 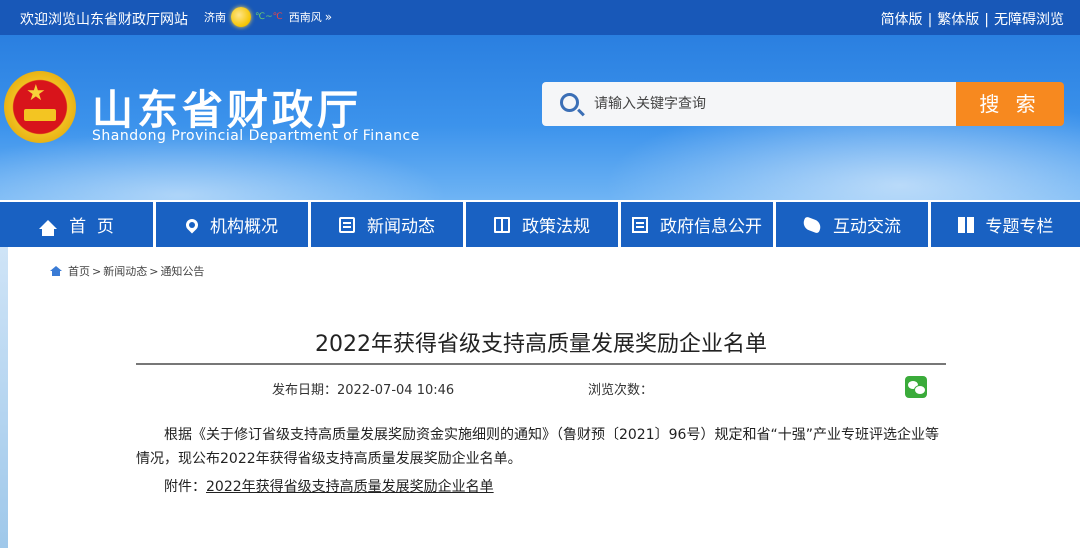 I want to click on breadcrumb-home: 首页, so click(x=79, y=271).